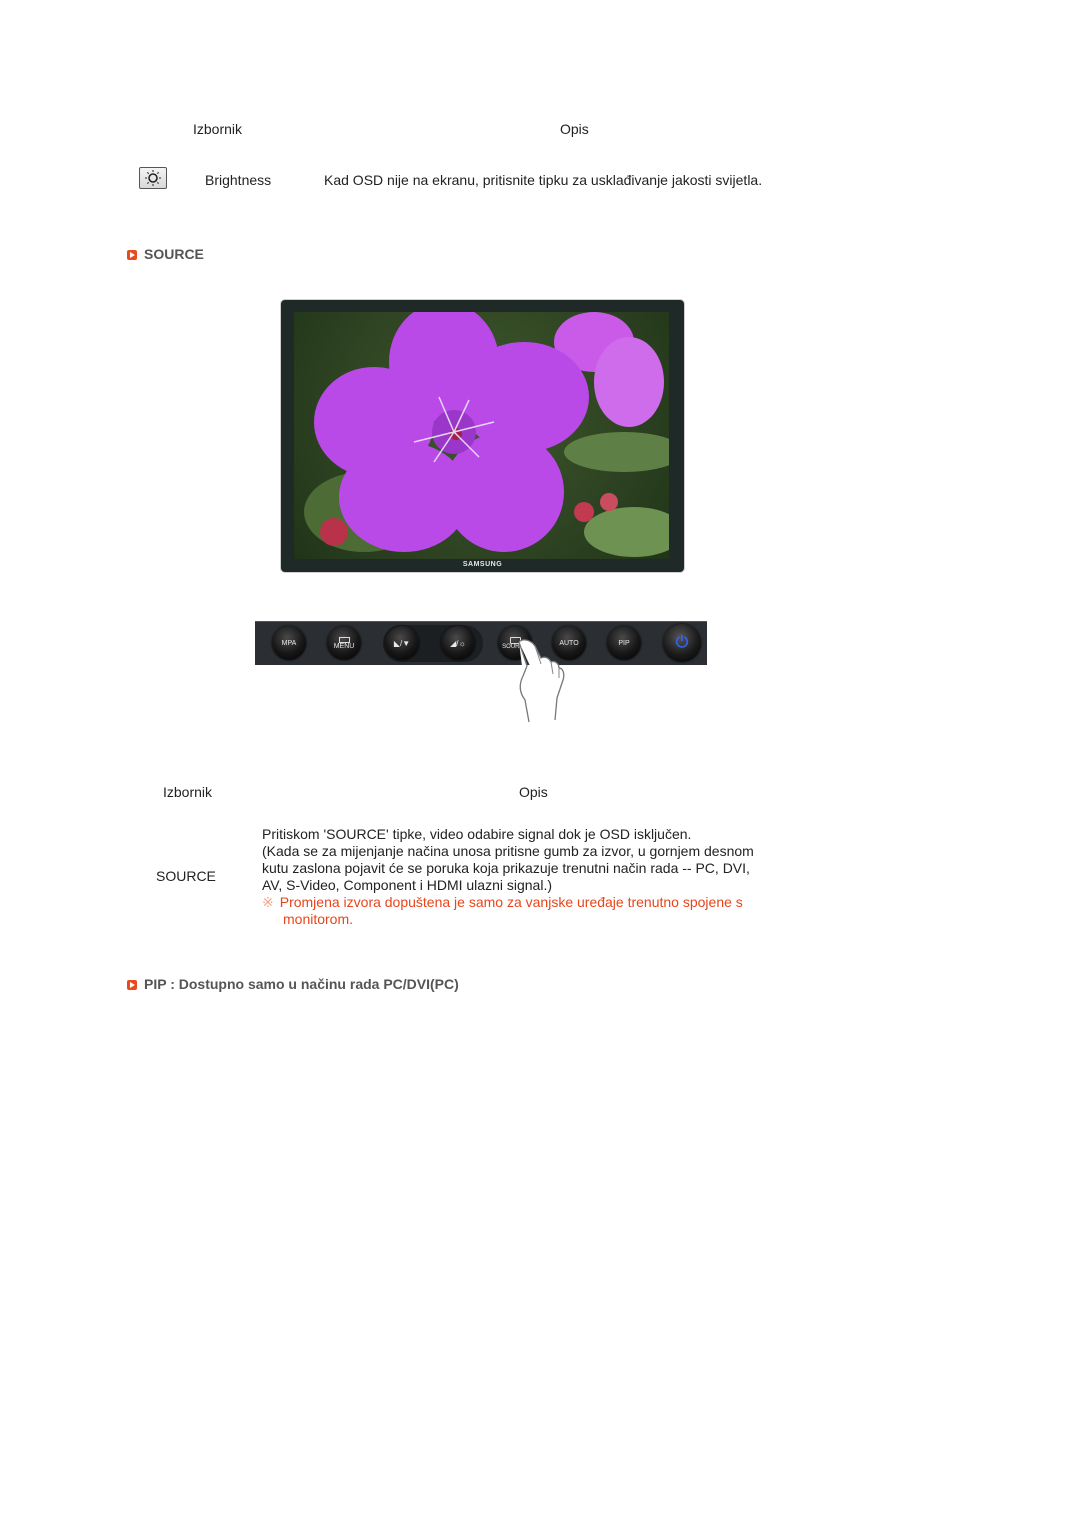 Image resolution: width=1080 pixels, height=1528 pixels. I want to click on menu-button: MENU, so click(344, 643).